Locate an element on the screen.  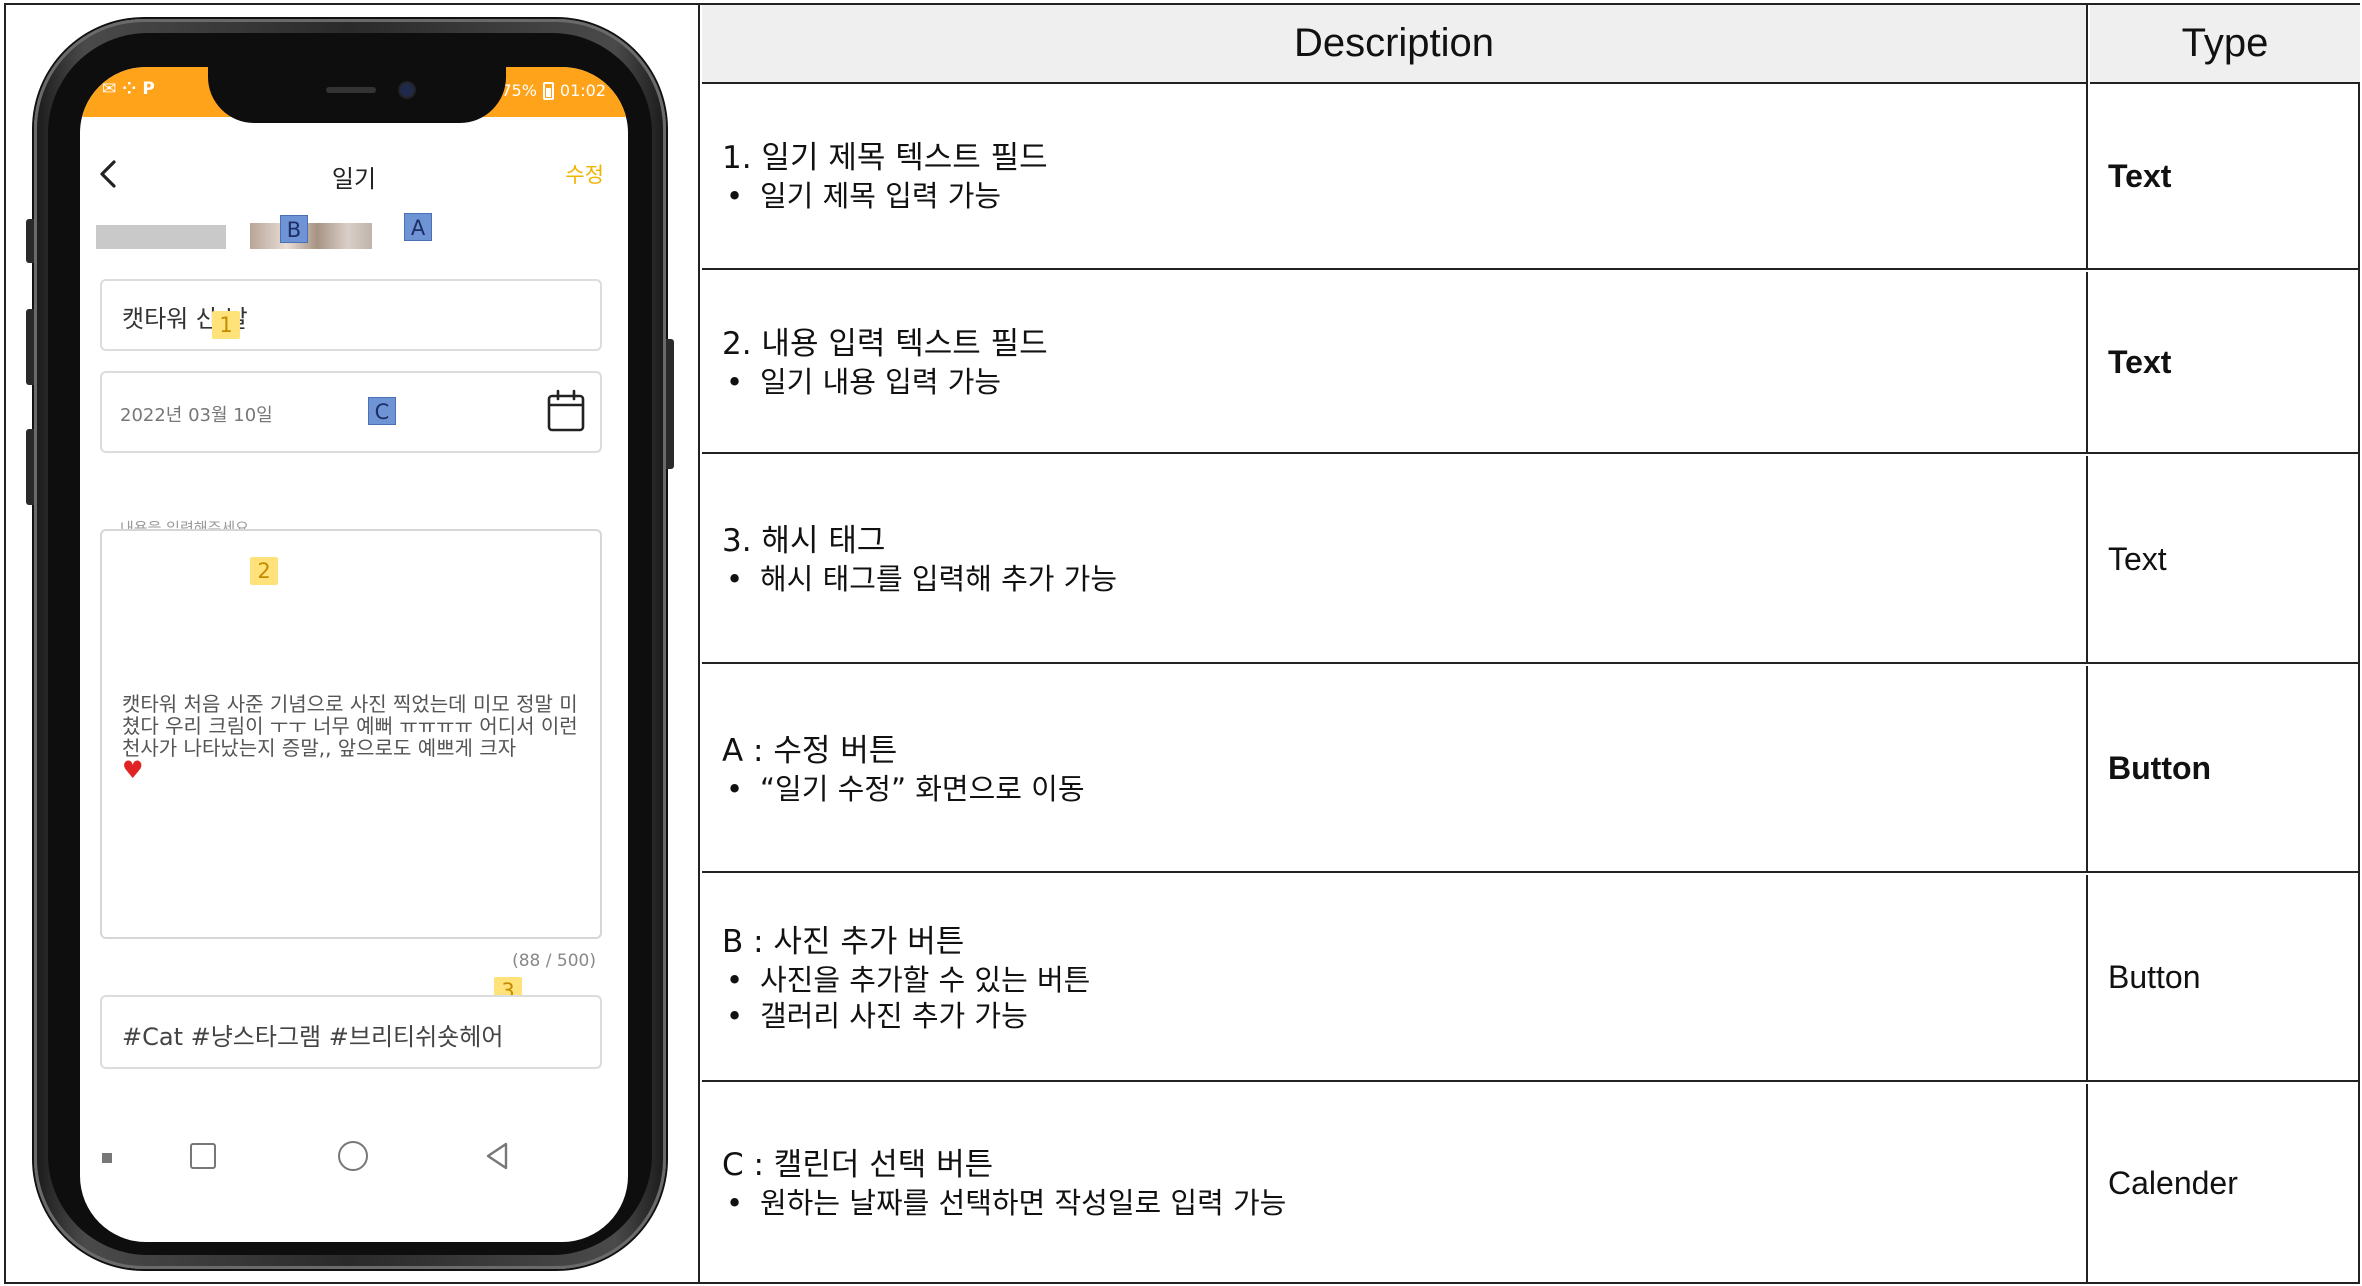
table-row: 1. 일기 제목 텍스트 필드 일기 제목 입력 가능 Text is located at coordinates (1531, 177).